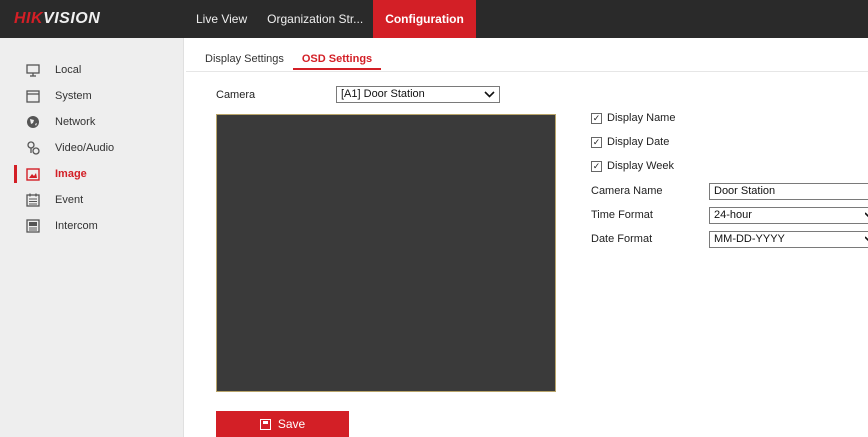 The height and width of the screenshot is (437, 868). Describe the element at coordinates (69, 200) in the screenshot. I see `sidebar-item-label: Event` at that location.